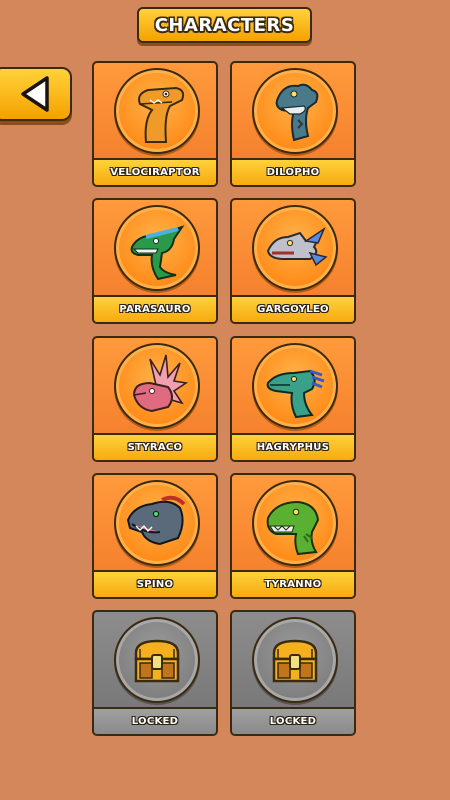 The width and height of the screenshot is (450, 800). I want to click on character-name: SPINO, so click(155, 584).